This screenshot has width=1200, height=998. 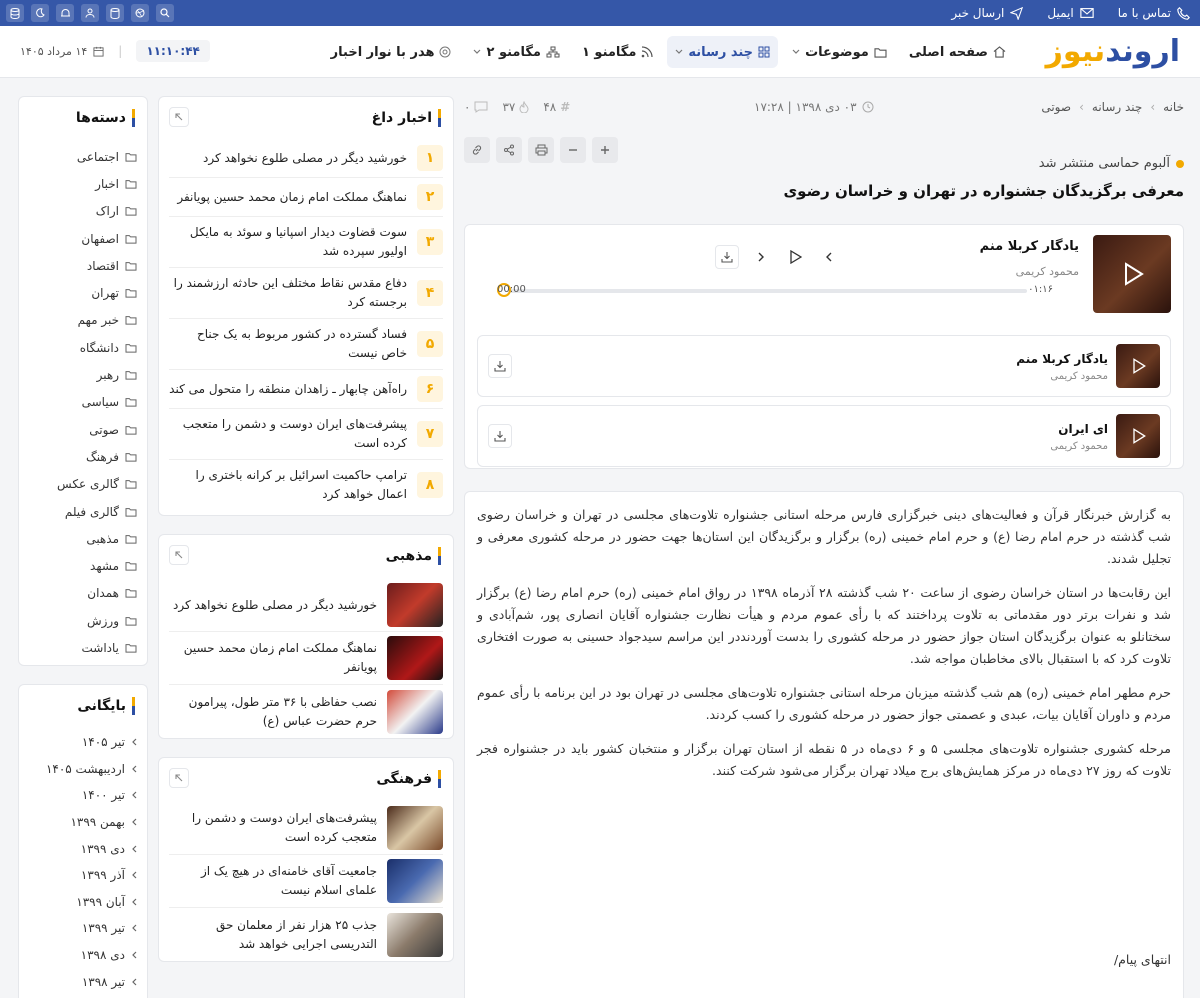 What do you see at coordinates (91, 902) in the screenshot?
I see `archive-item: آبان ۱۳۹۹` at bounding box center [91, 902].